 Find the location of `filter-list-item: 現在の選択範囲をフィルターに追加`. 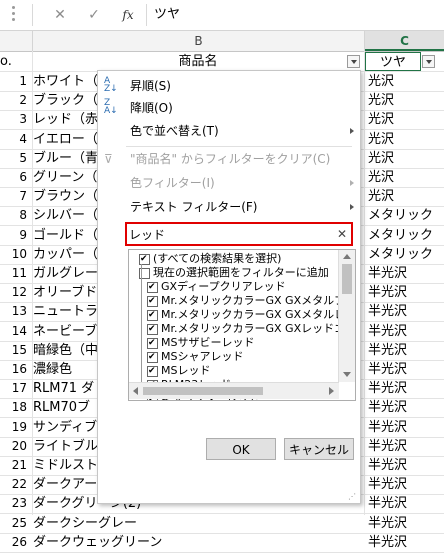

filter-list-item: 現在の選択範囲をフィルターに追加 is located at coordinates (233, 273).